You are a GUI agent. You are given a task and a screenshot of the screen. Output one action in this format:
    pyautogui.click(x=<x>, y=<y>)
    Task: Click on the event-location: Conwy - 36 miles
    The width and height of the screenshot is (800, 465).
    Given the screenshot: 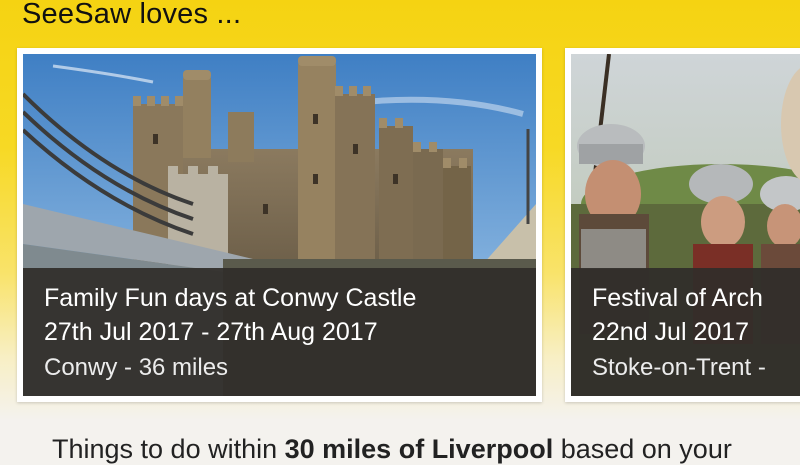 What is the action you would take?
    pyautogui.click(x=136, y=367)
    